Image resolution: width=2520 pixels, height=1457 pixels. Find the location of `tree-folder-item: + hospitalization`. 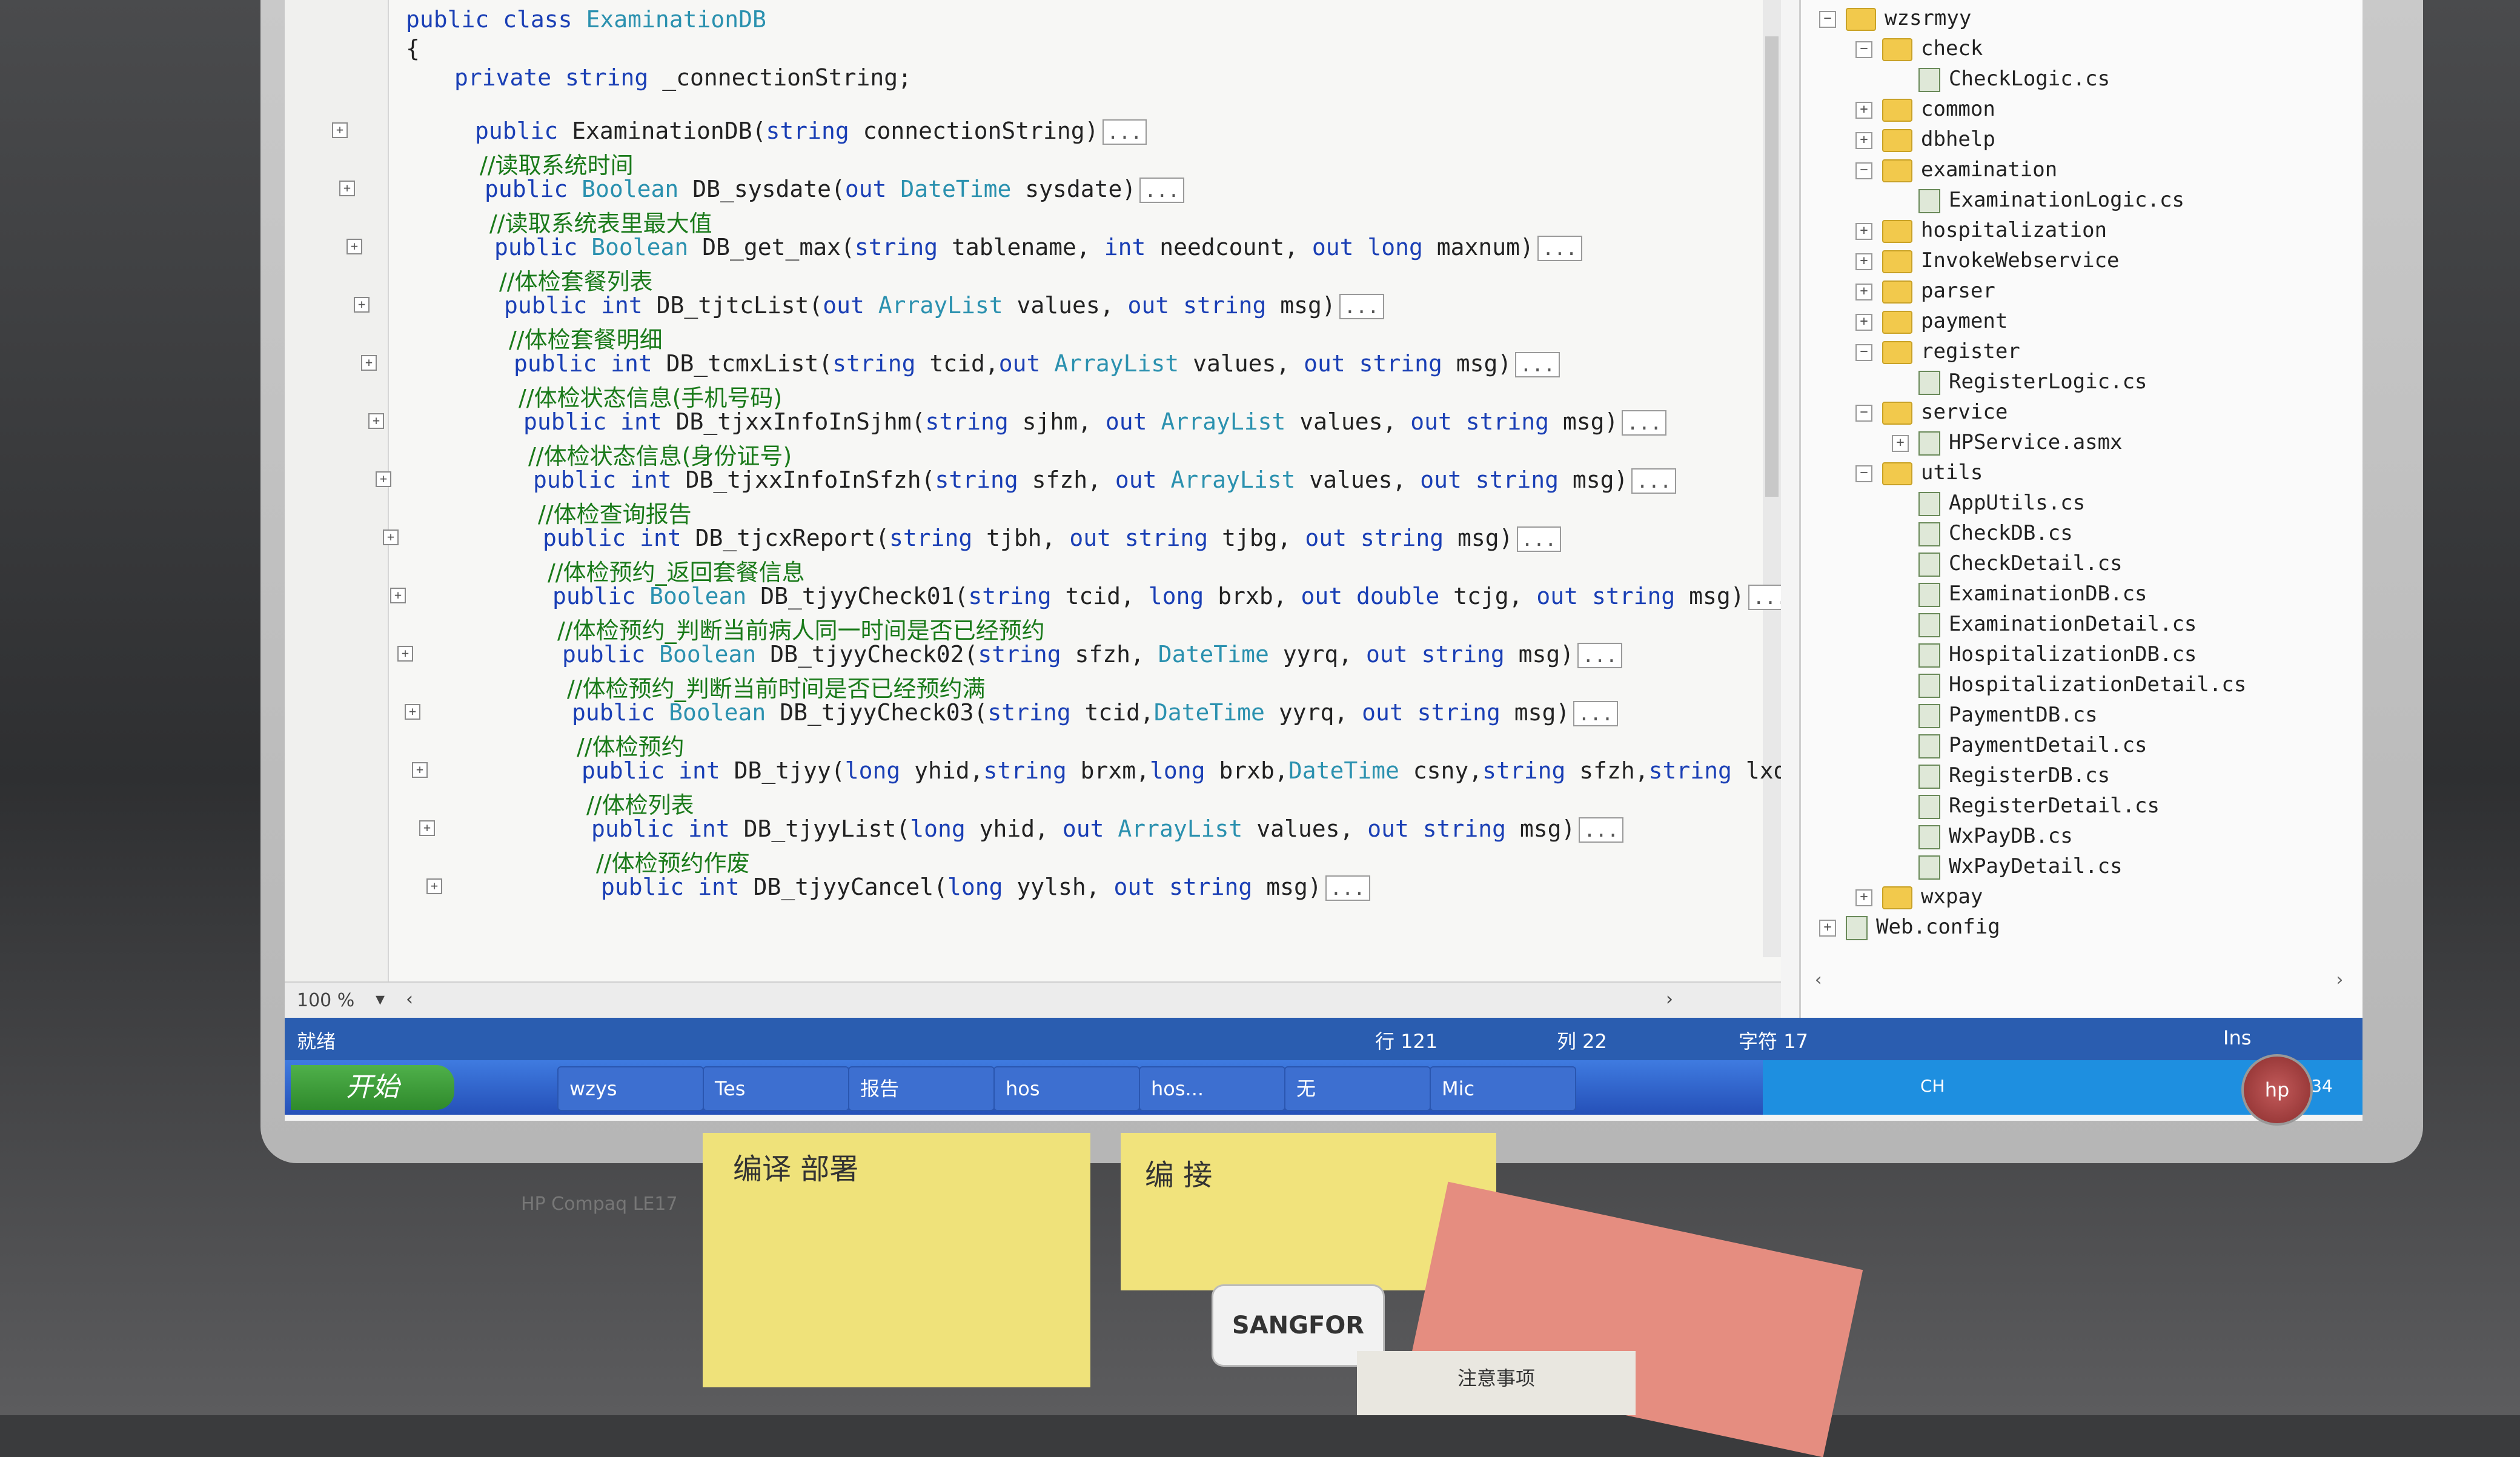

tree-folder-item: + hospitalization is located at coordinates (1981, 230).